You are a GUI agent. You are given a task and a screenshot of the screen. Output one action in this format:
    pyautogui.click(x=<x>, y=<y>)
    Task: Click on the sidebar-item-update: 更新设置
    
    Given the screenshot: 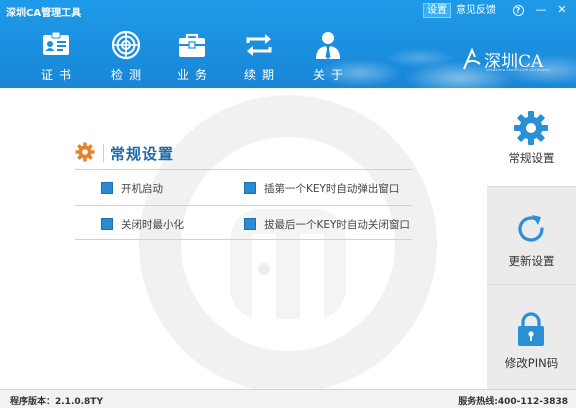 What is the action you would take?
    pyautogui.click(x=531, y=235)
    